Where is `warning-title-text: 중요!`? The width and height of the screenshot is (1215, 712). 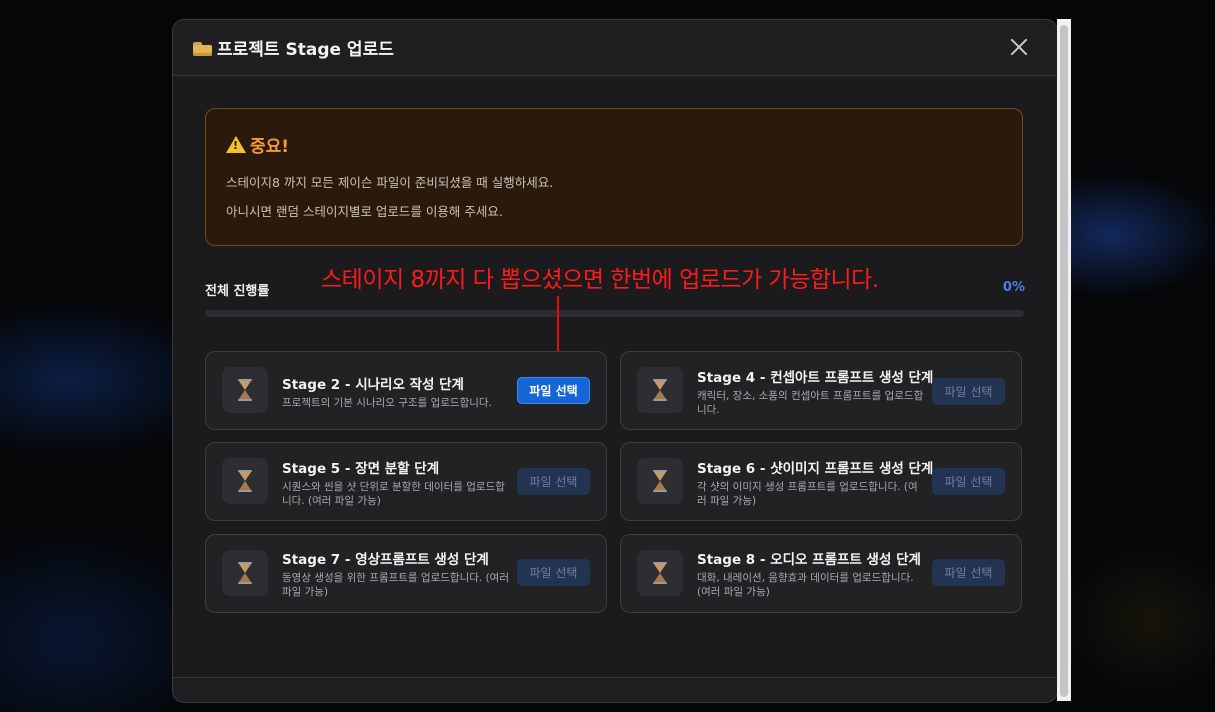
warning-title-text: 중요! is located at coordinates (270, 147).